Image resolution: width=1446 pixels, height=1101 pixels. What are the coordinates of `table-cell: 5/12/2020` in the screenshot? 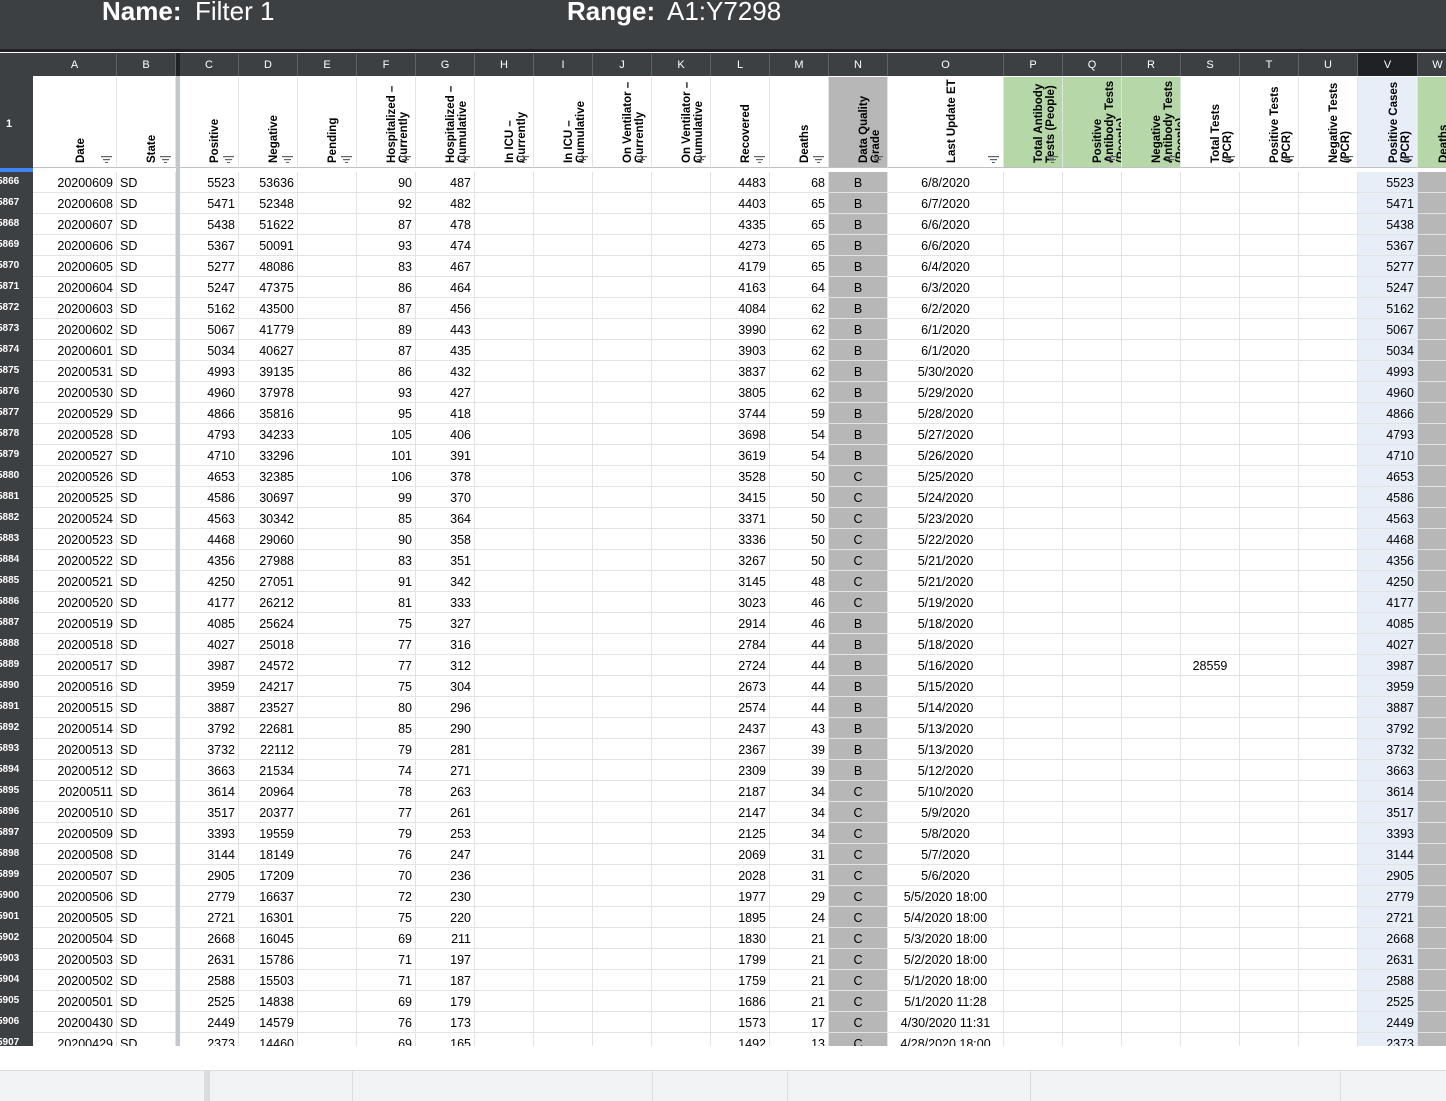 It's located at (946, 770).